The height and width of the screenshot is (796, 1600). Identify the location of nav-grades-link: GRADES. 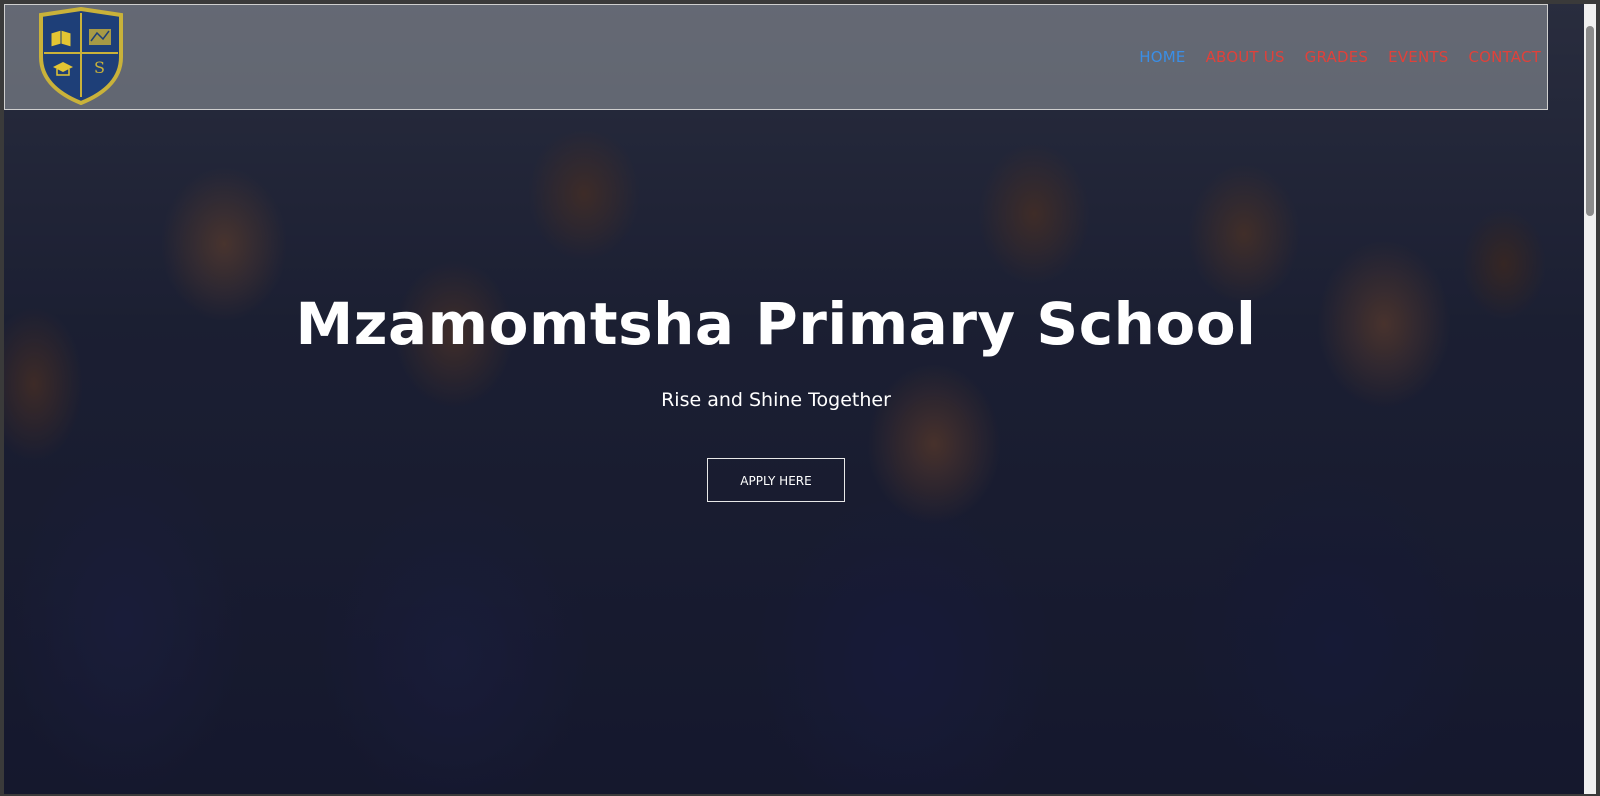
(1336, 57).